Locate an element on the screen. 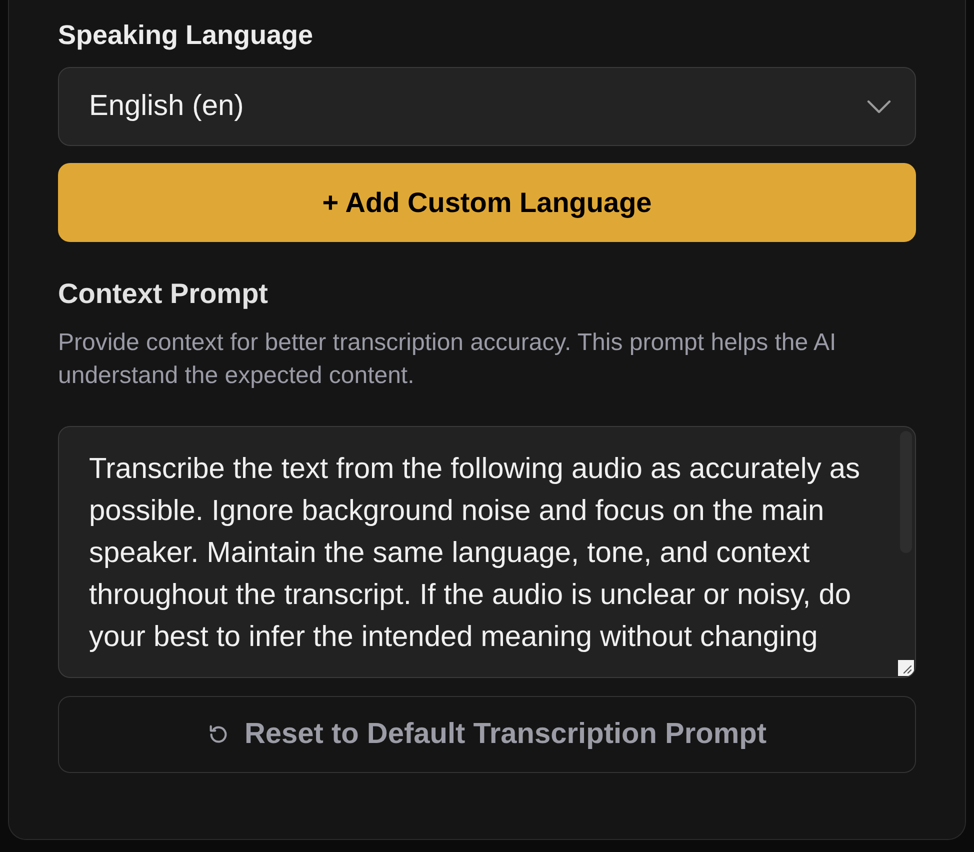 The image size is (974, 852). language-select: English (en) is located at coordinates (487, 106).